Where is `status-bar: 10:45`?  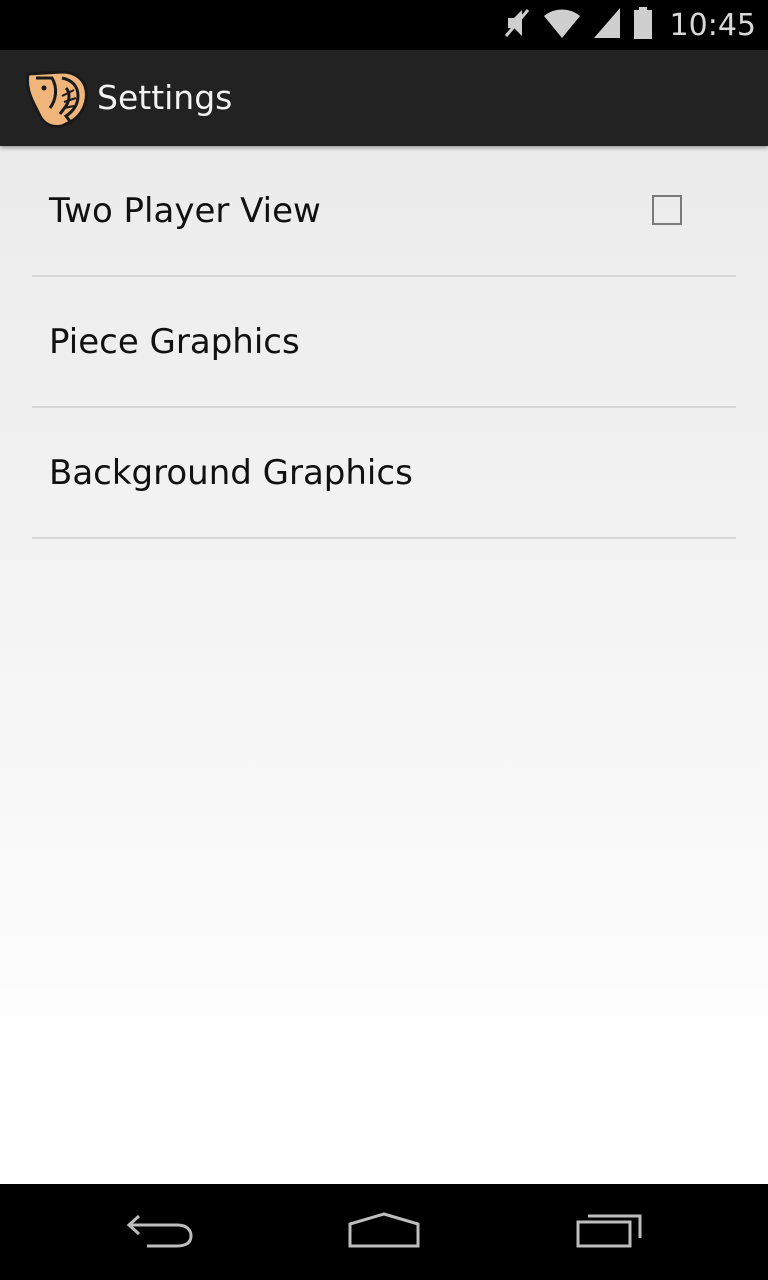 status-bar: 10:45 is located at coordinates (384, 25).